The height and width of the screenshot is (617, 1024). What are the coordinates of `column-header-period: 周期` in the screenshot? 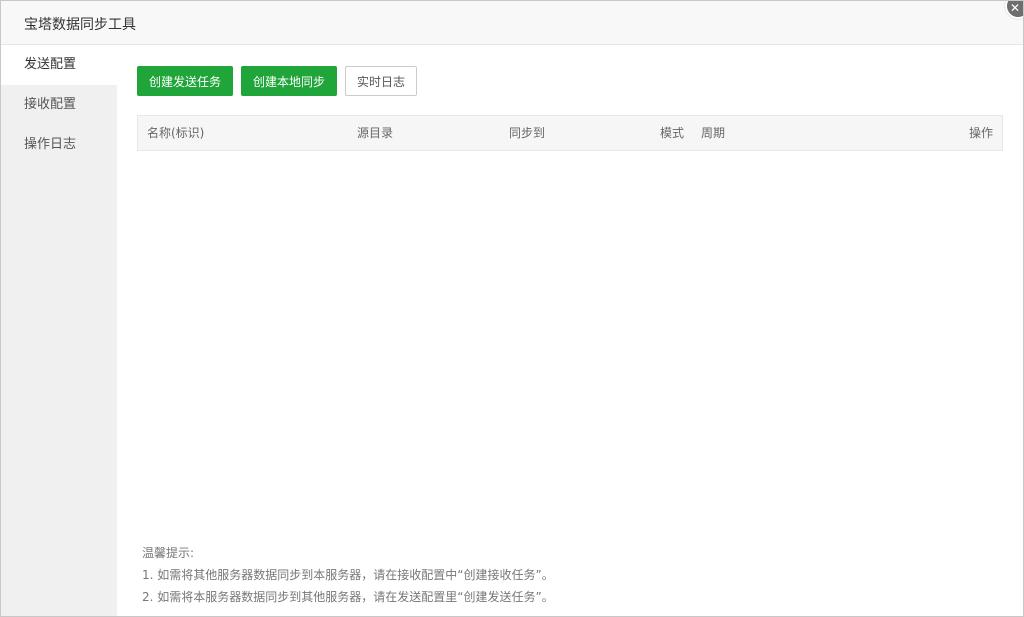 It's located at (713, 133).